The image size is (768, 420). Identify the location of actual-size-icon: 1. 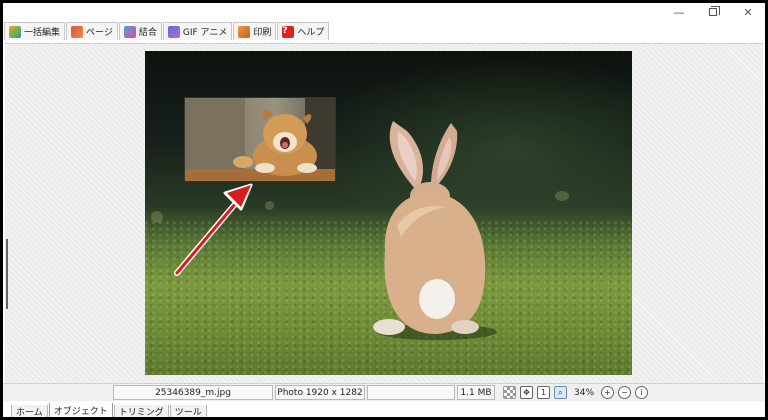
(543, 392).